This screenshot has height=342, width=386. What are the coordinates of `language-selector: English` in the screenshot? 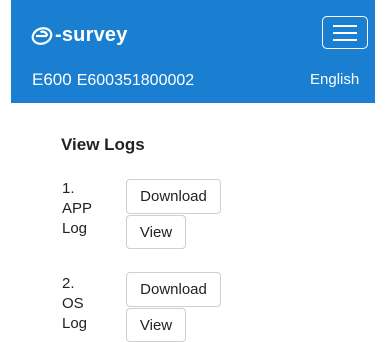 It's located at (334, 79).